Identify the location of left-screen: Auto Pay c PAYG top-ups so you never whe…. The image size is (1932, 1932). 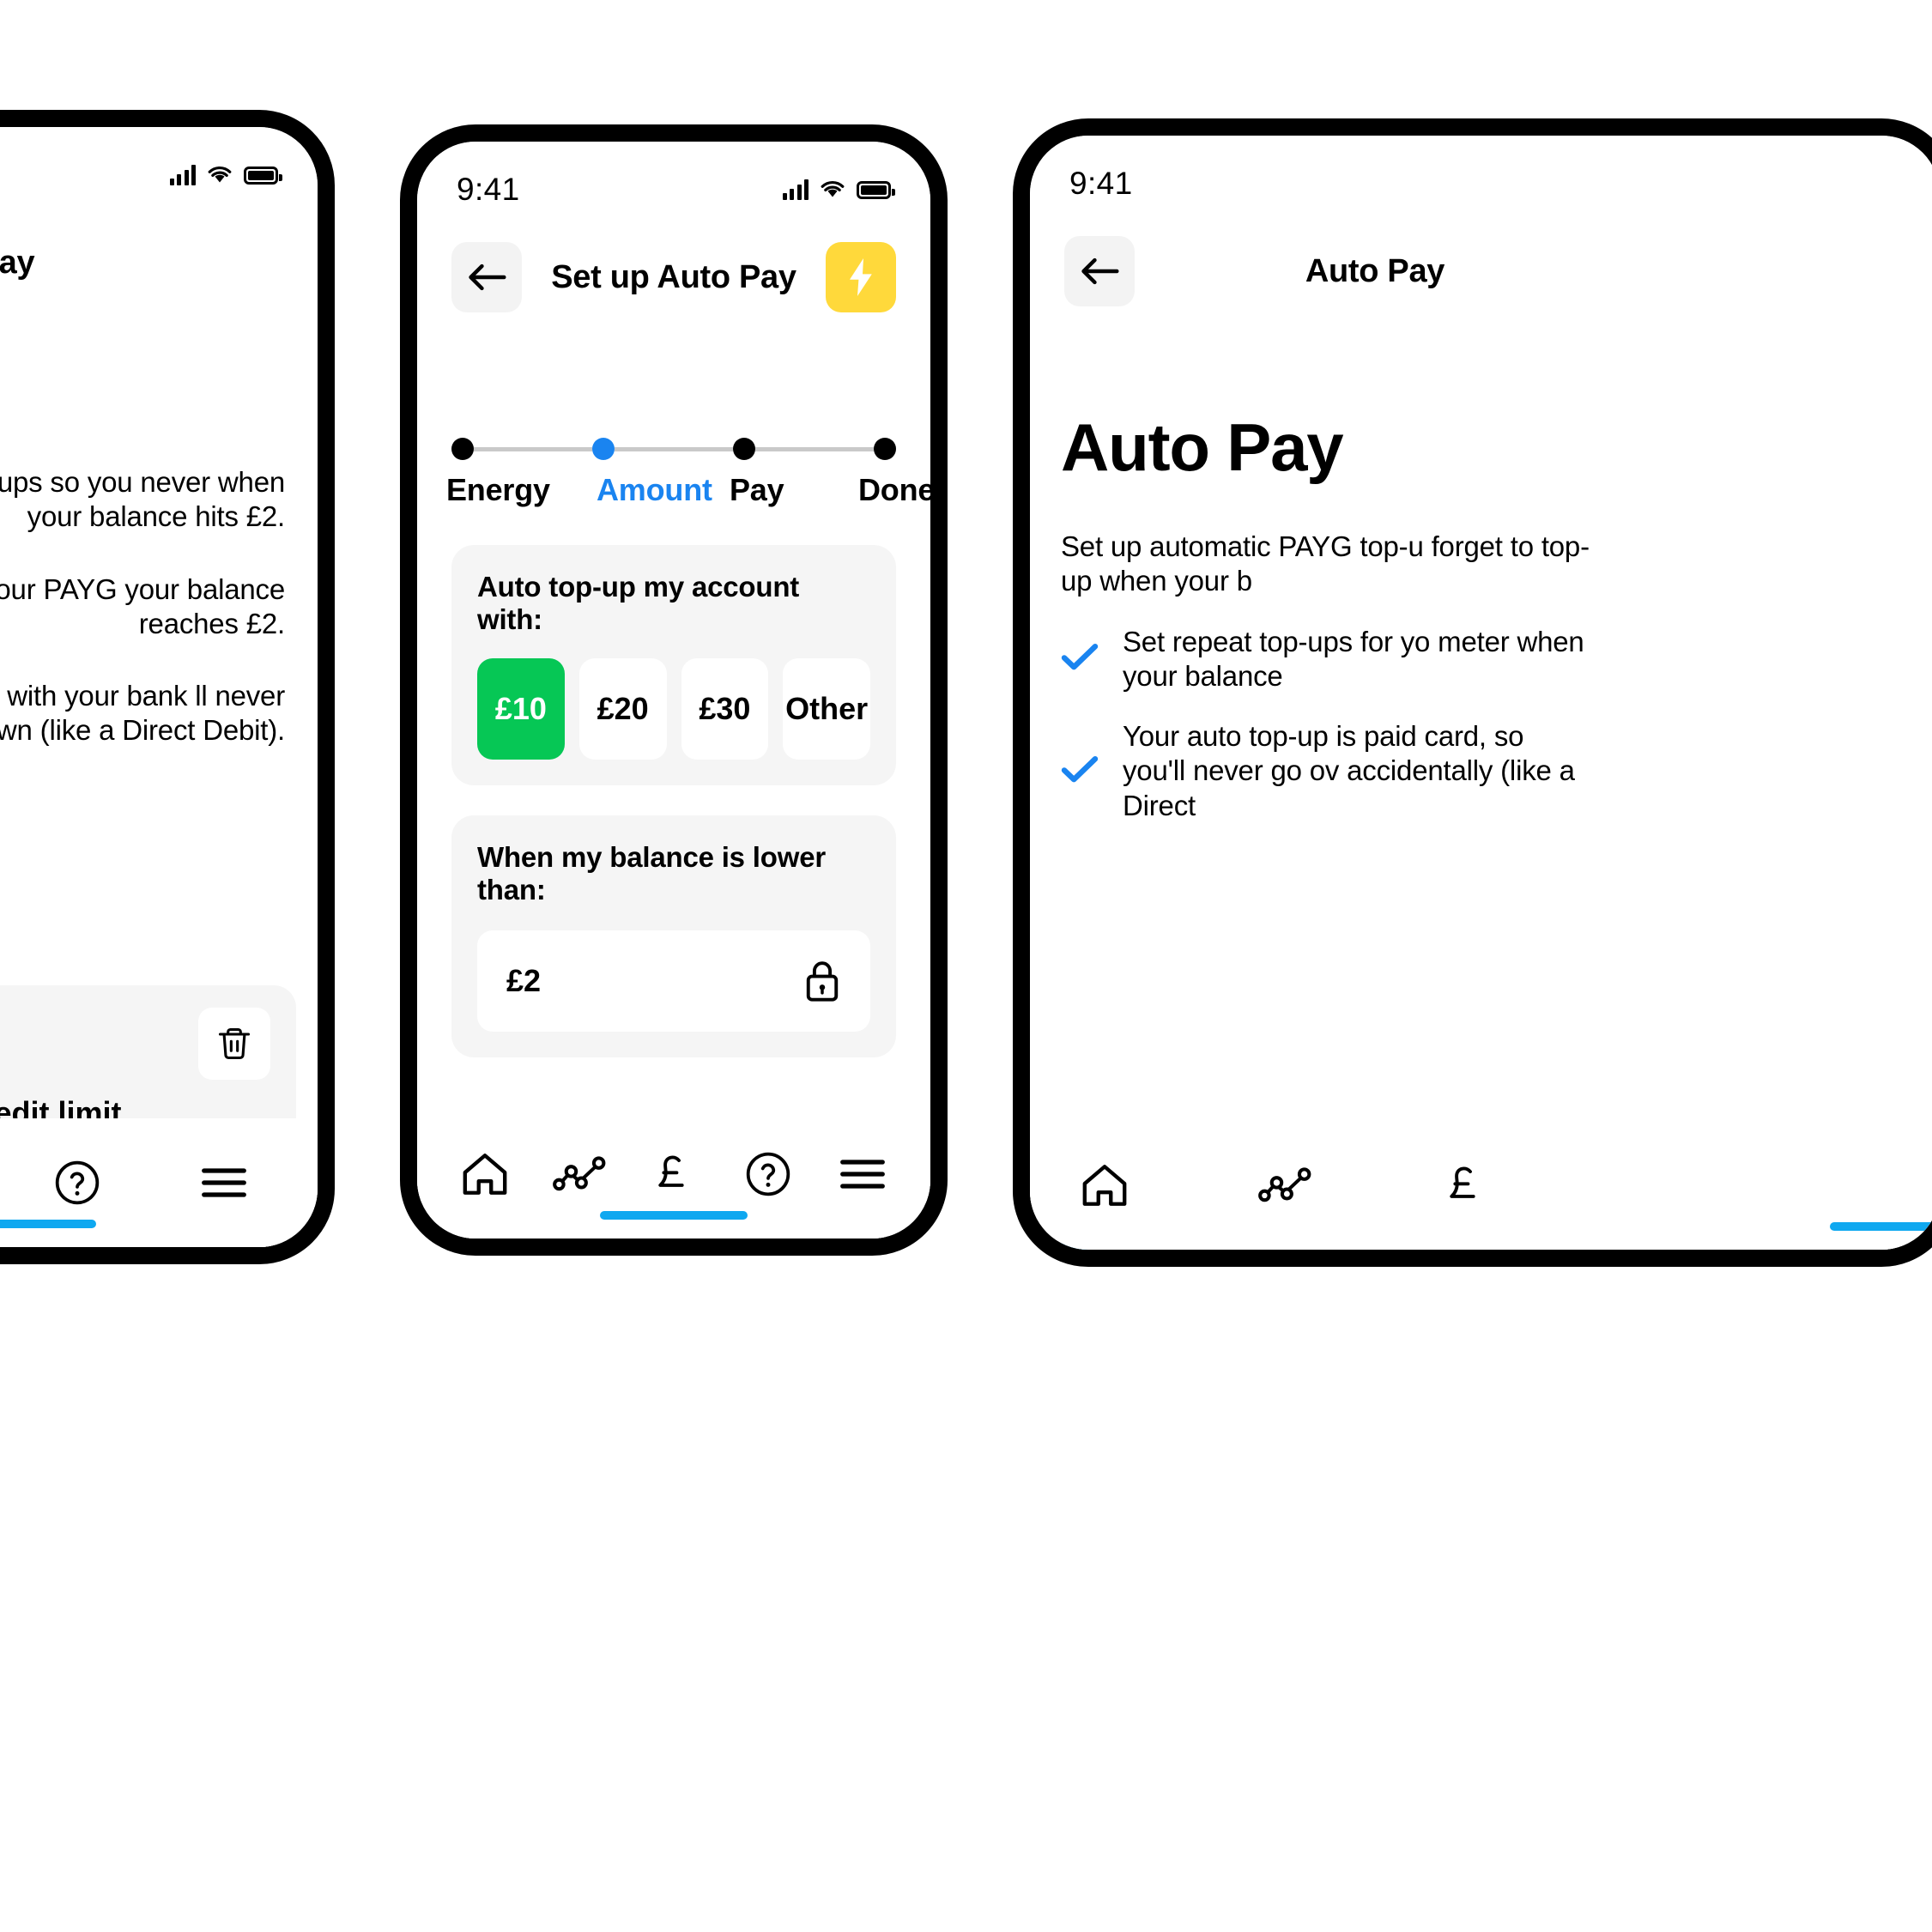
(159, 687).